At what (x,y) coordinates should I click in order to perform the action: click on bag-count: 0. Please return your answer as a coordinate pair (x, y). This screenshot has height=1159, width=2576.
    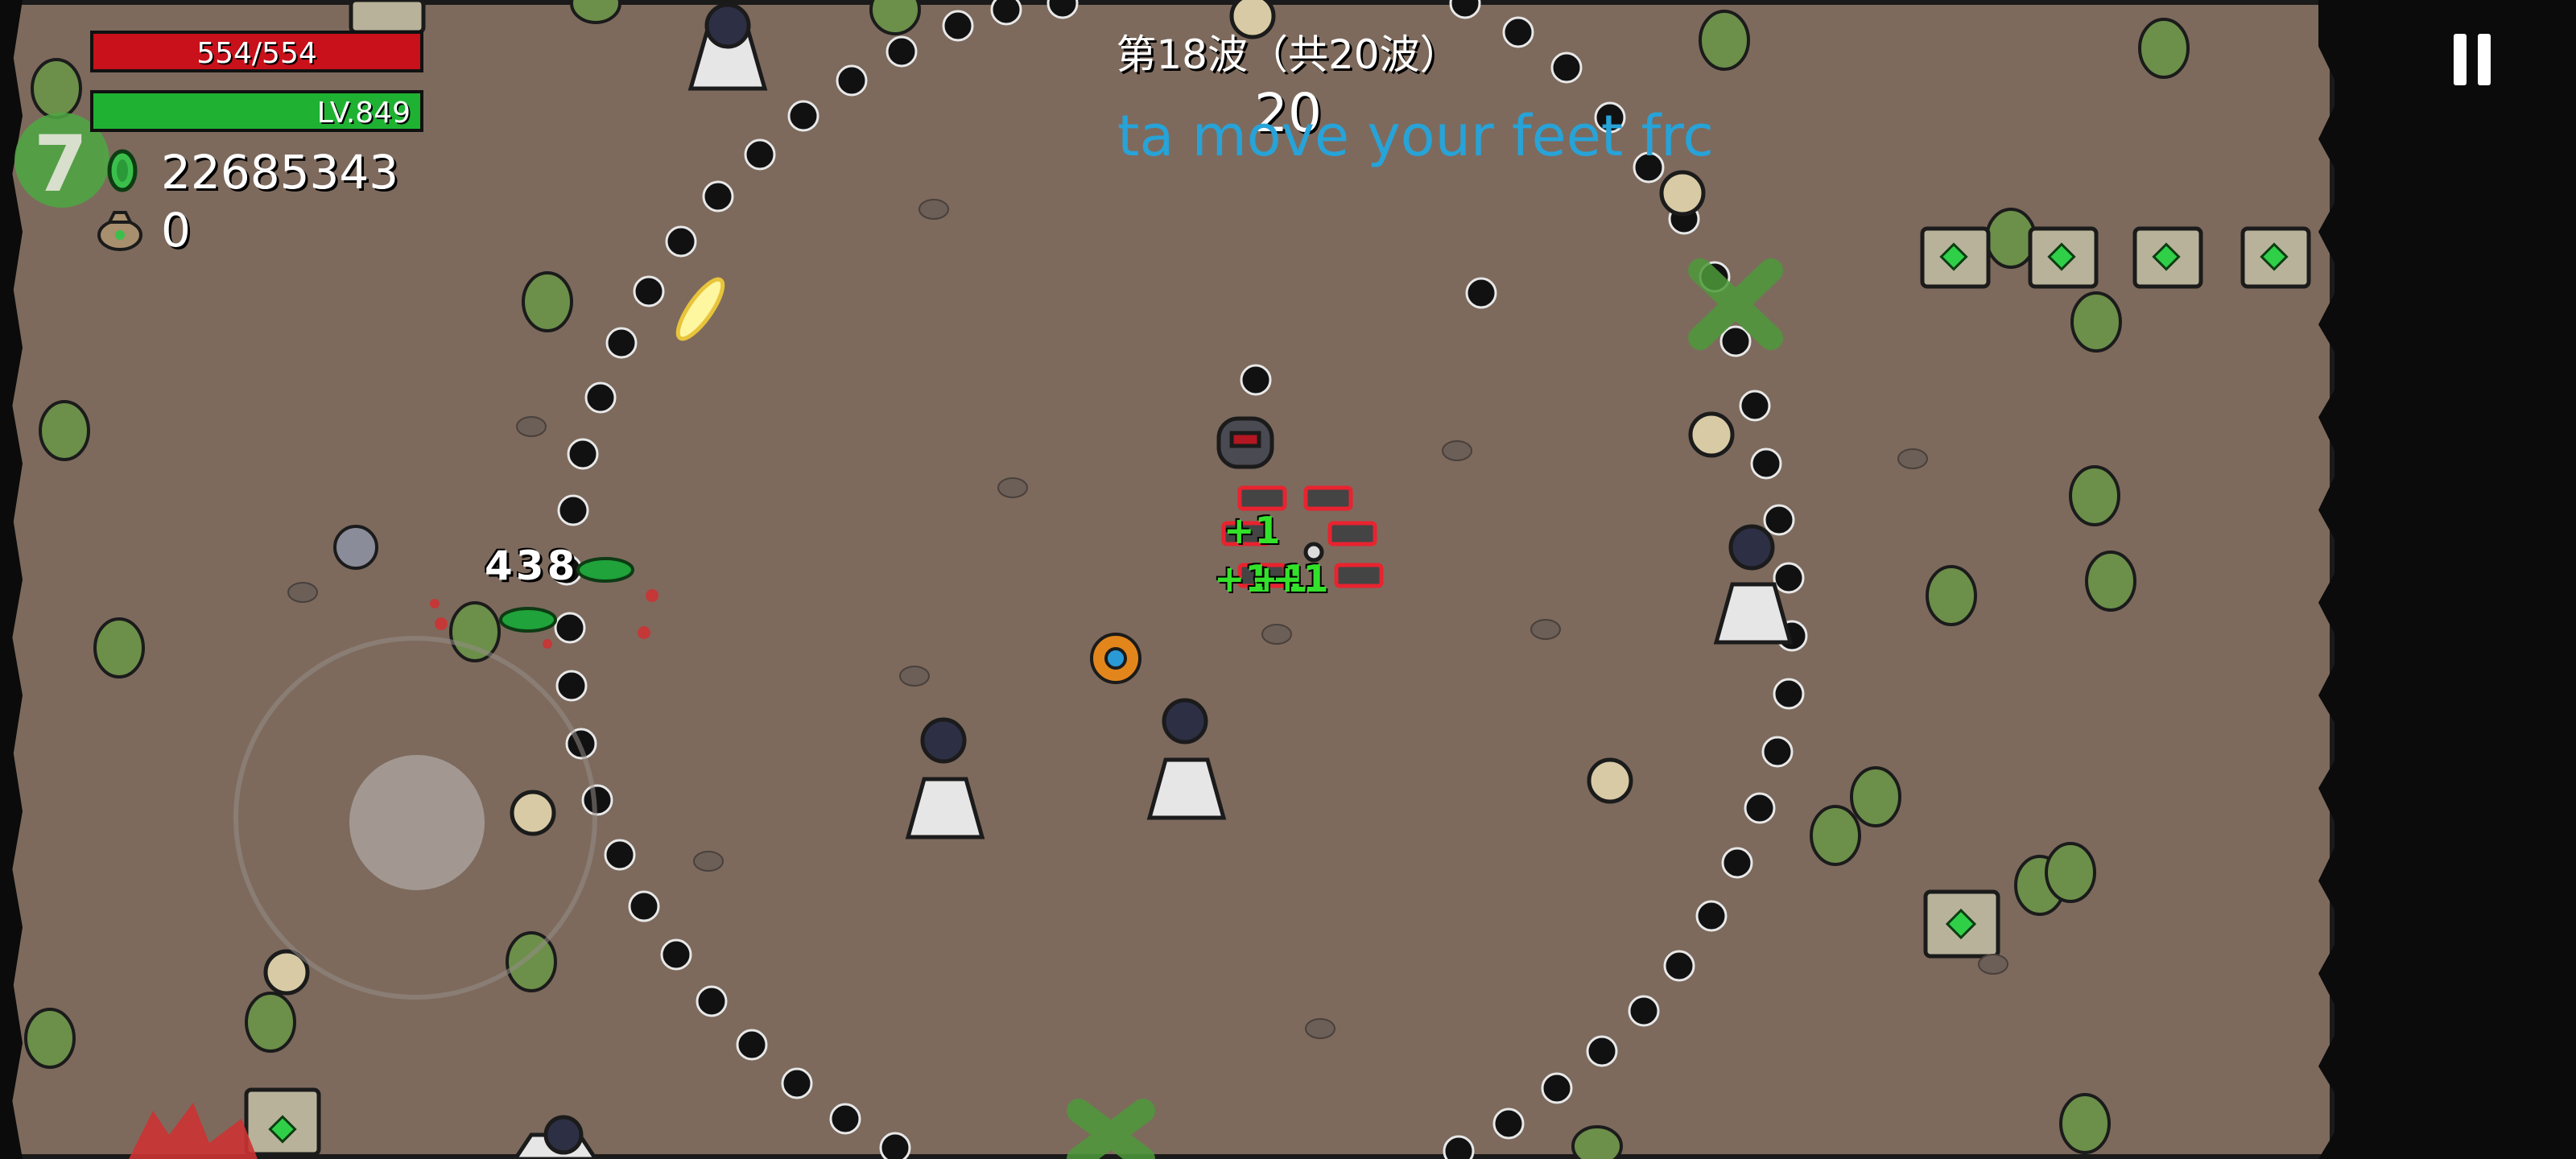
    Looking at the image, I should click on (176, 230).